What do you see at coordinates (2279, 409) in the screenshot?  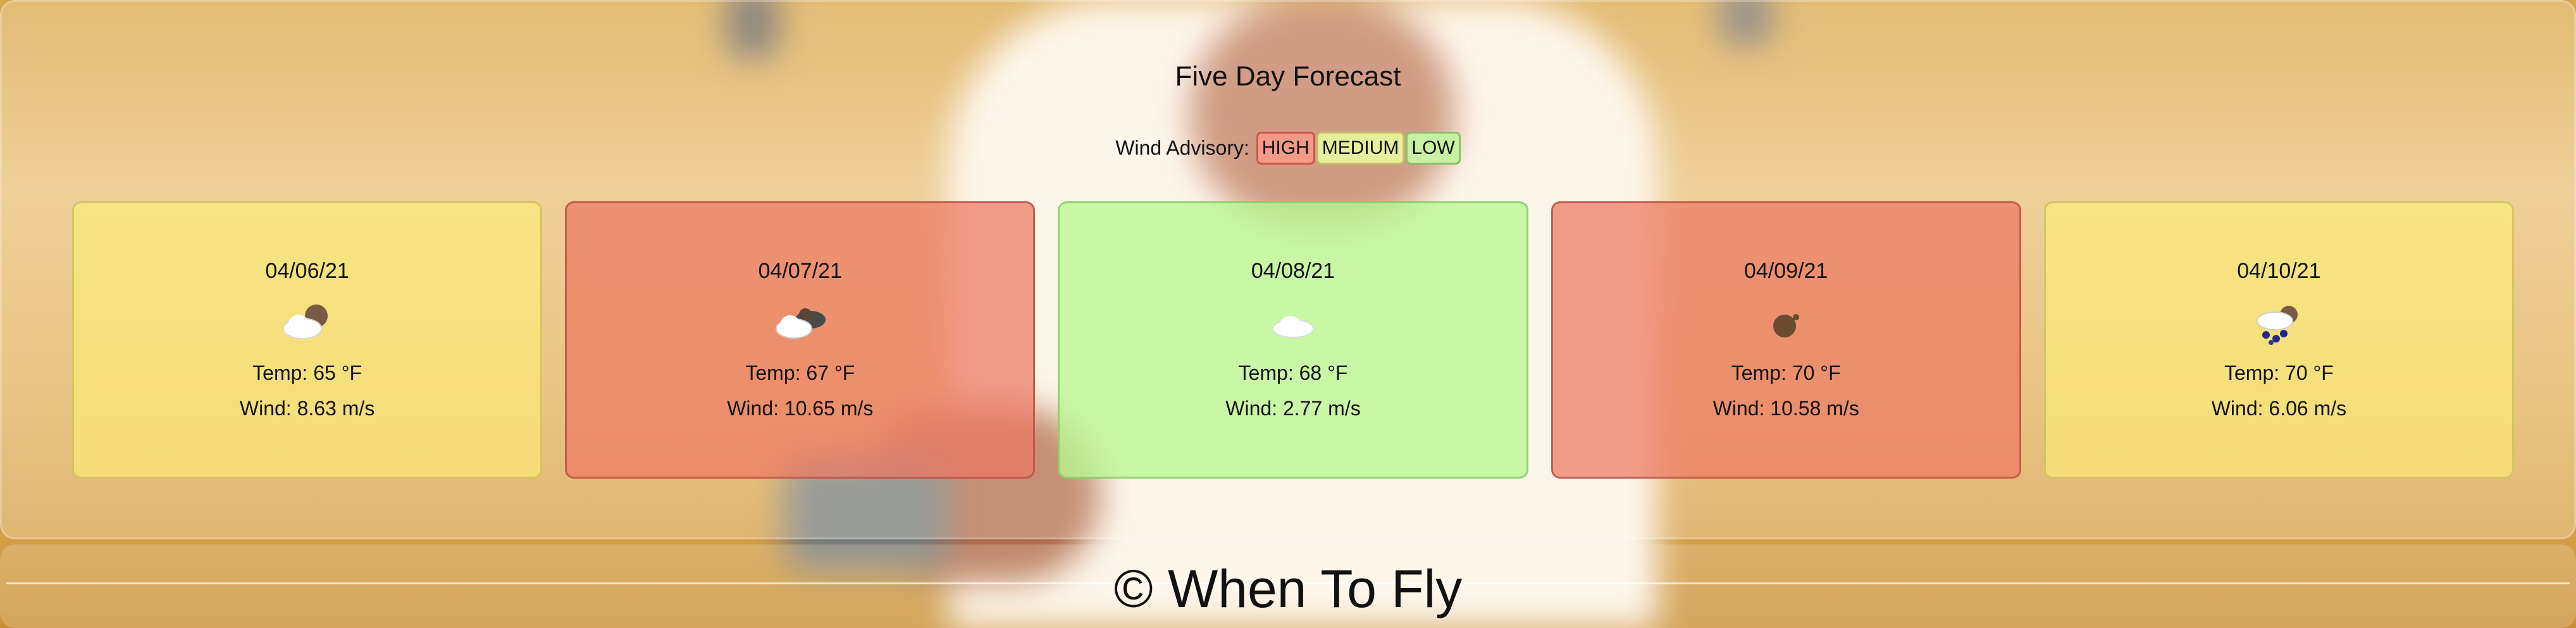 I see `forecast-wind: Wind: 6.06 m/s` at bounding box center [2279, 409].